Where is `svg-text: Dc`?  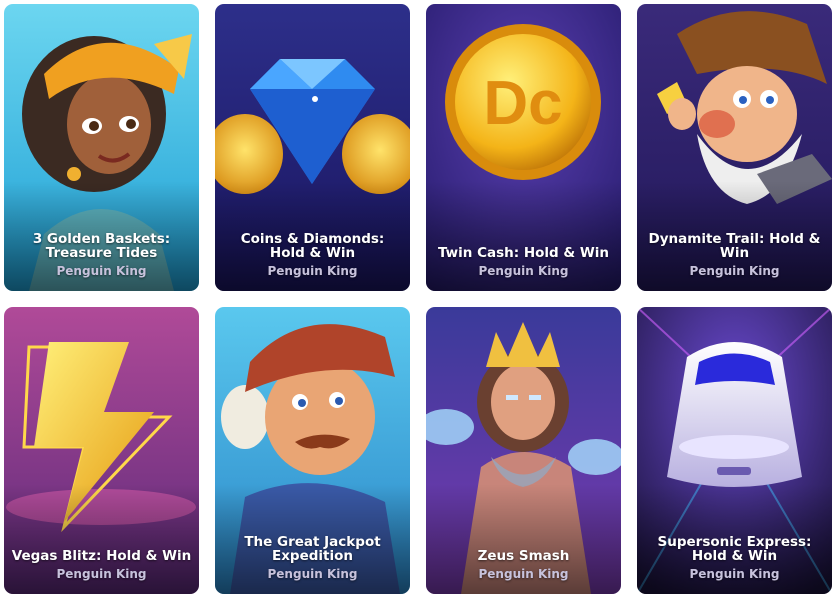
svg-text: Dc is located at coordinates (522, 103).